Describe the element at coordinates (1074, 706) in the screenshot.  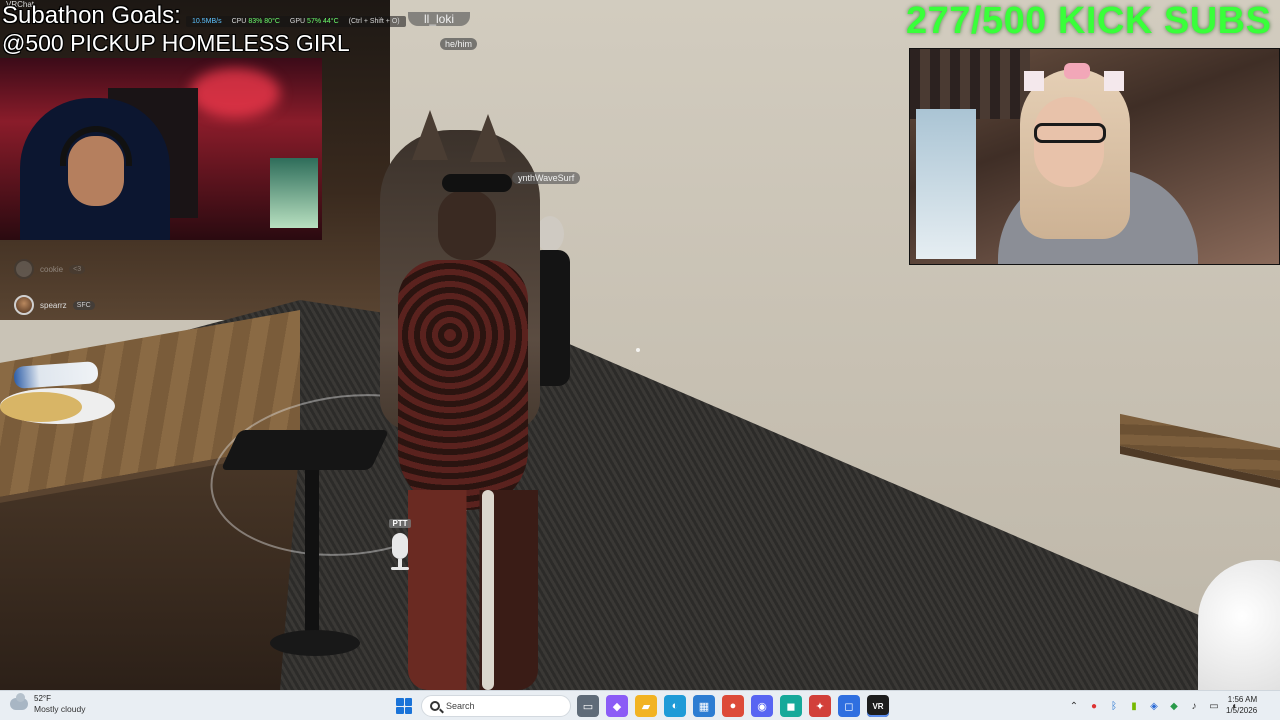
I see `chevron-up-icon: ⌃` at that location.